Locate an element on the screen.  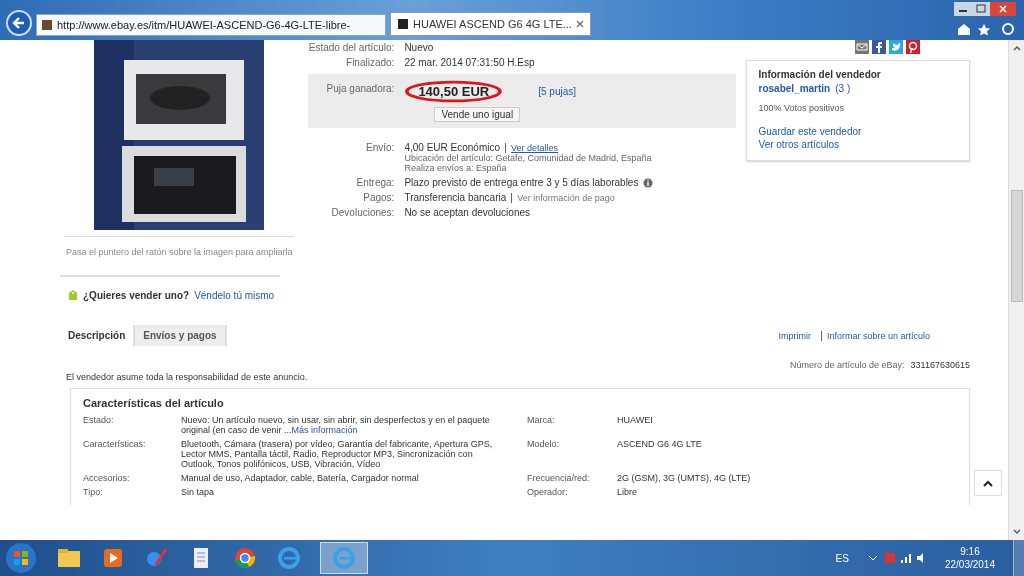
item-number: 331167630615 is located at coordinates (940, 365).